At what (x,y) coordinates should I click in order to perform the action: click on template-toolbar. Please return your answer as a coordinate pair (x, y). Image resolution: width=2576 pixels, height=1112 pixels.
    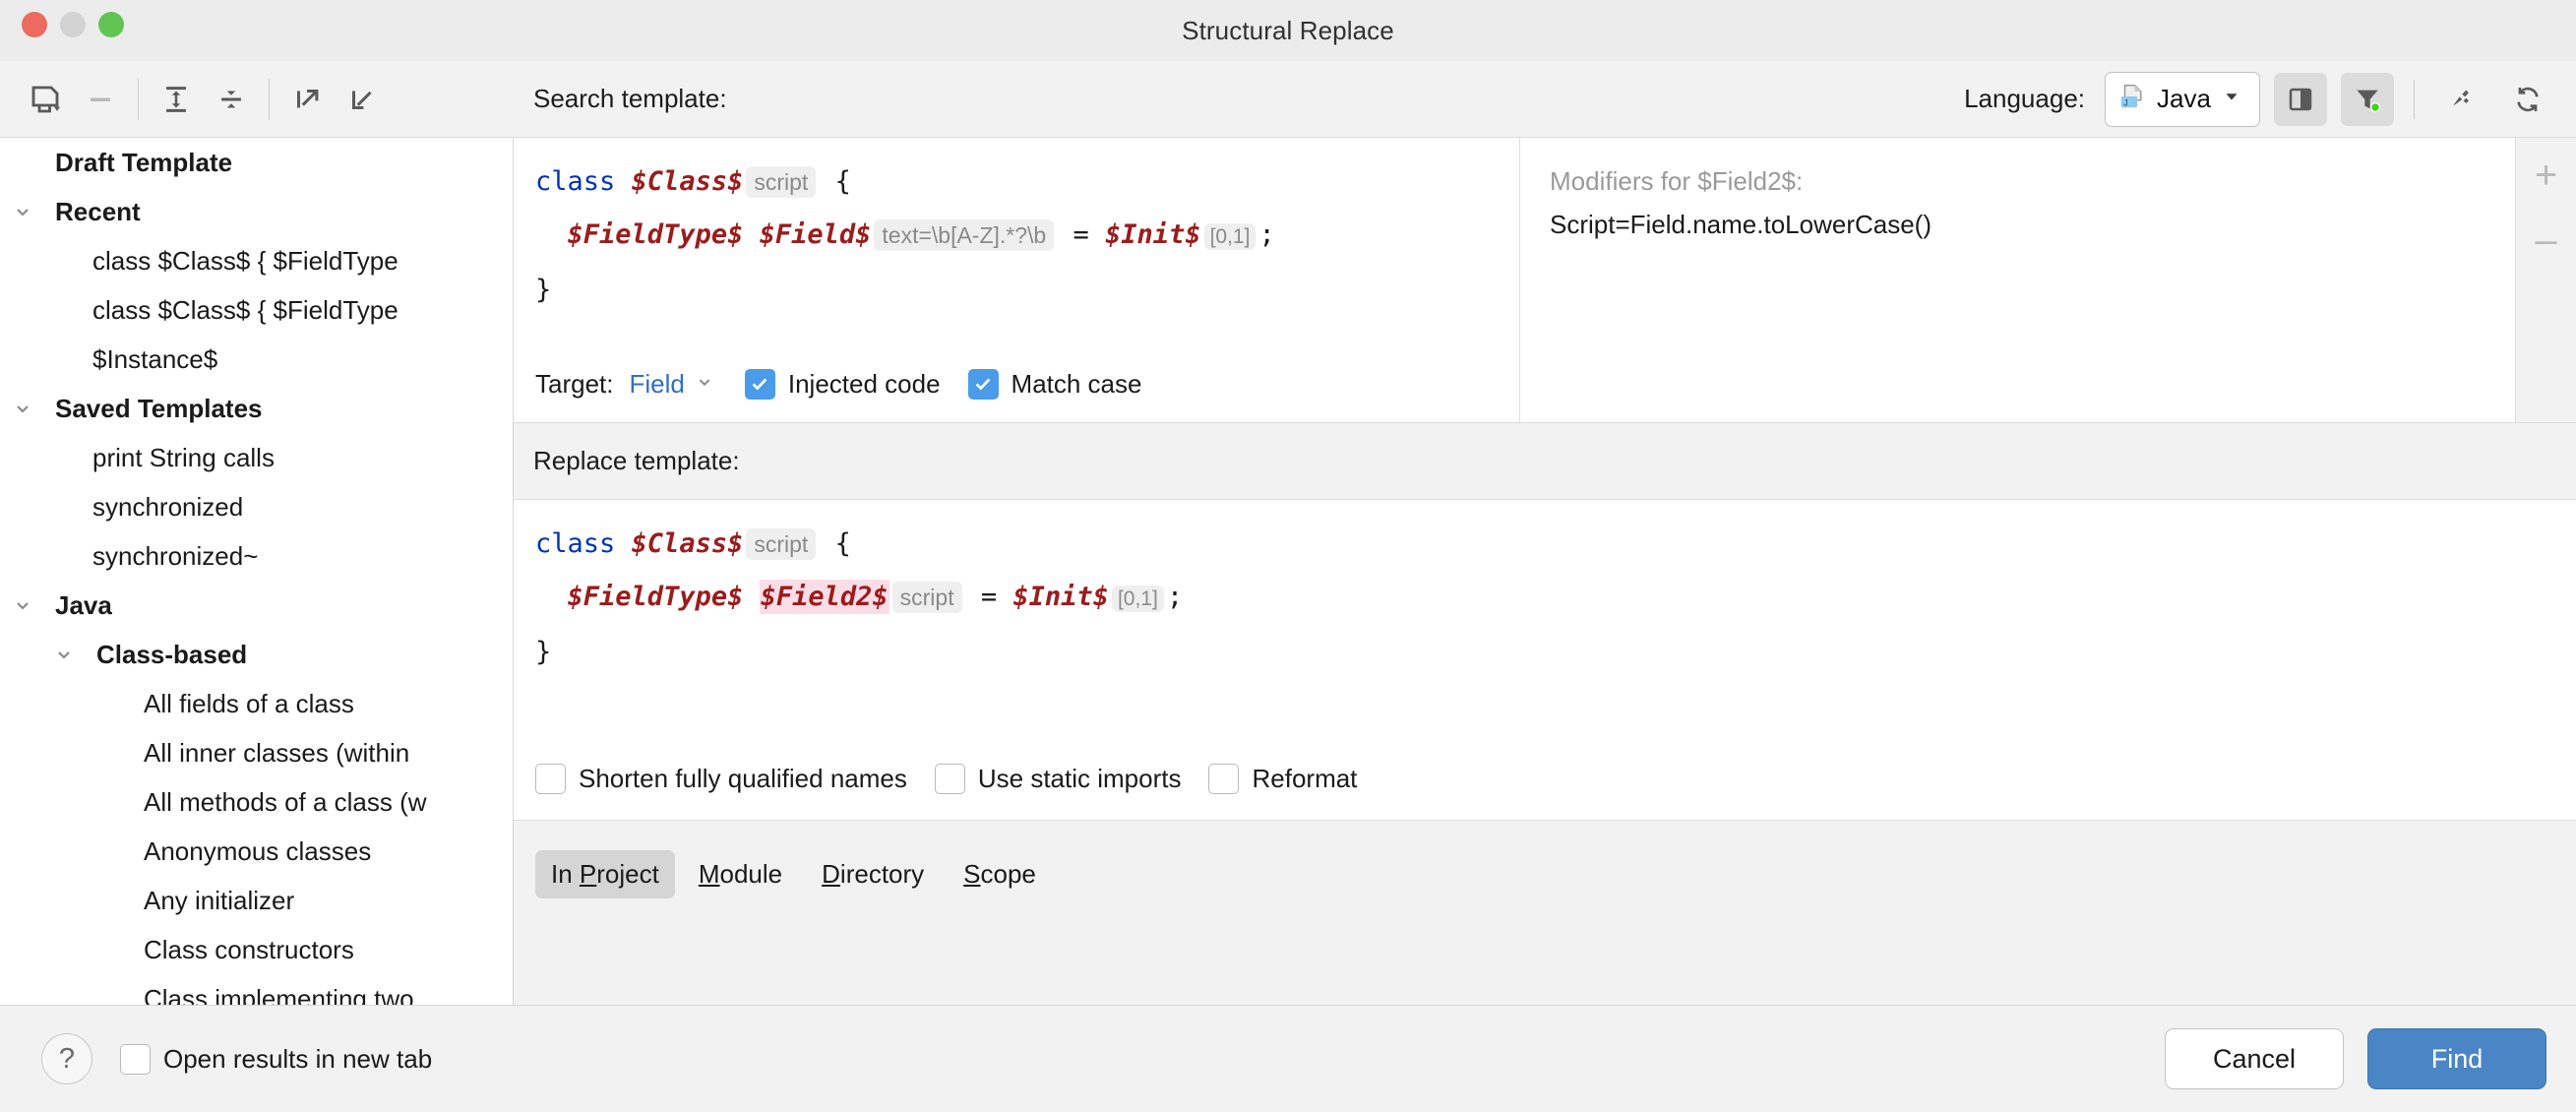
    Looking at the image, I should click on (257, 99).